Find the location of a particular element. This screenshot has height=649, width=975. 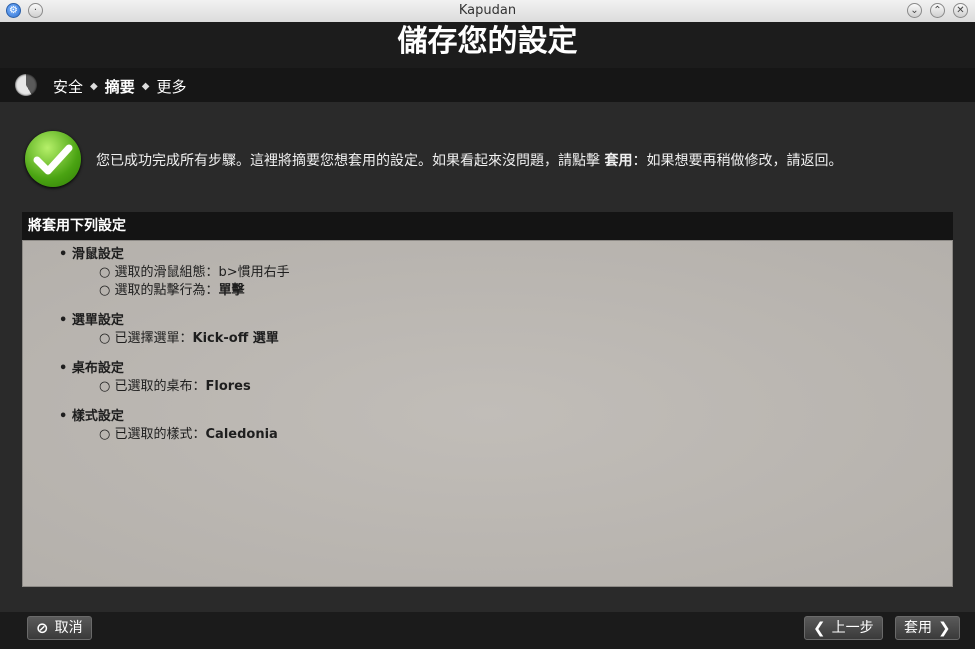

progress-pie-icon is located at coordinates (26, 85).